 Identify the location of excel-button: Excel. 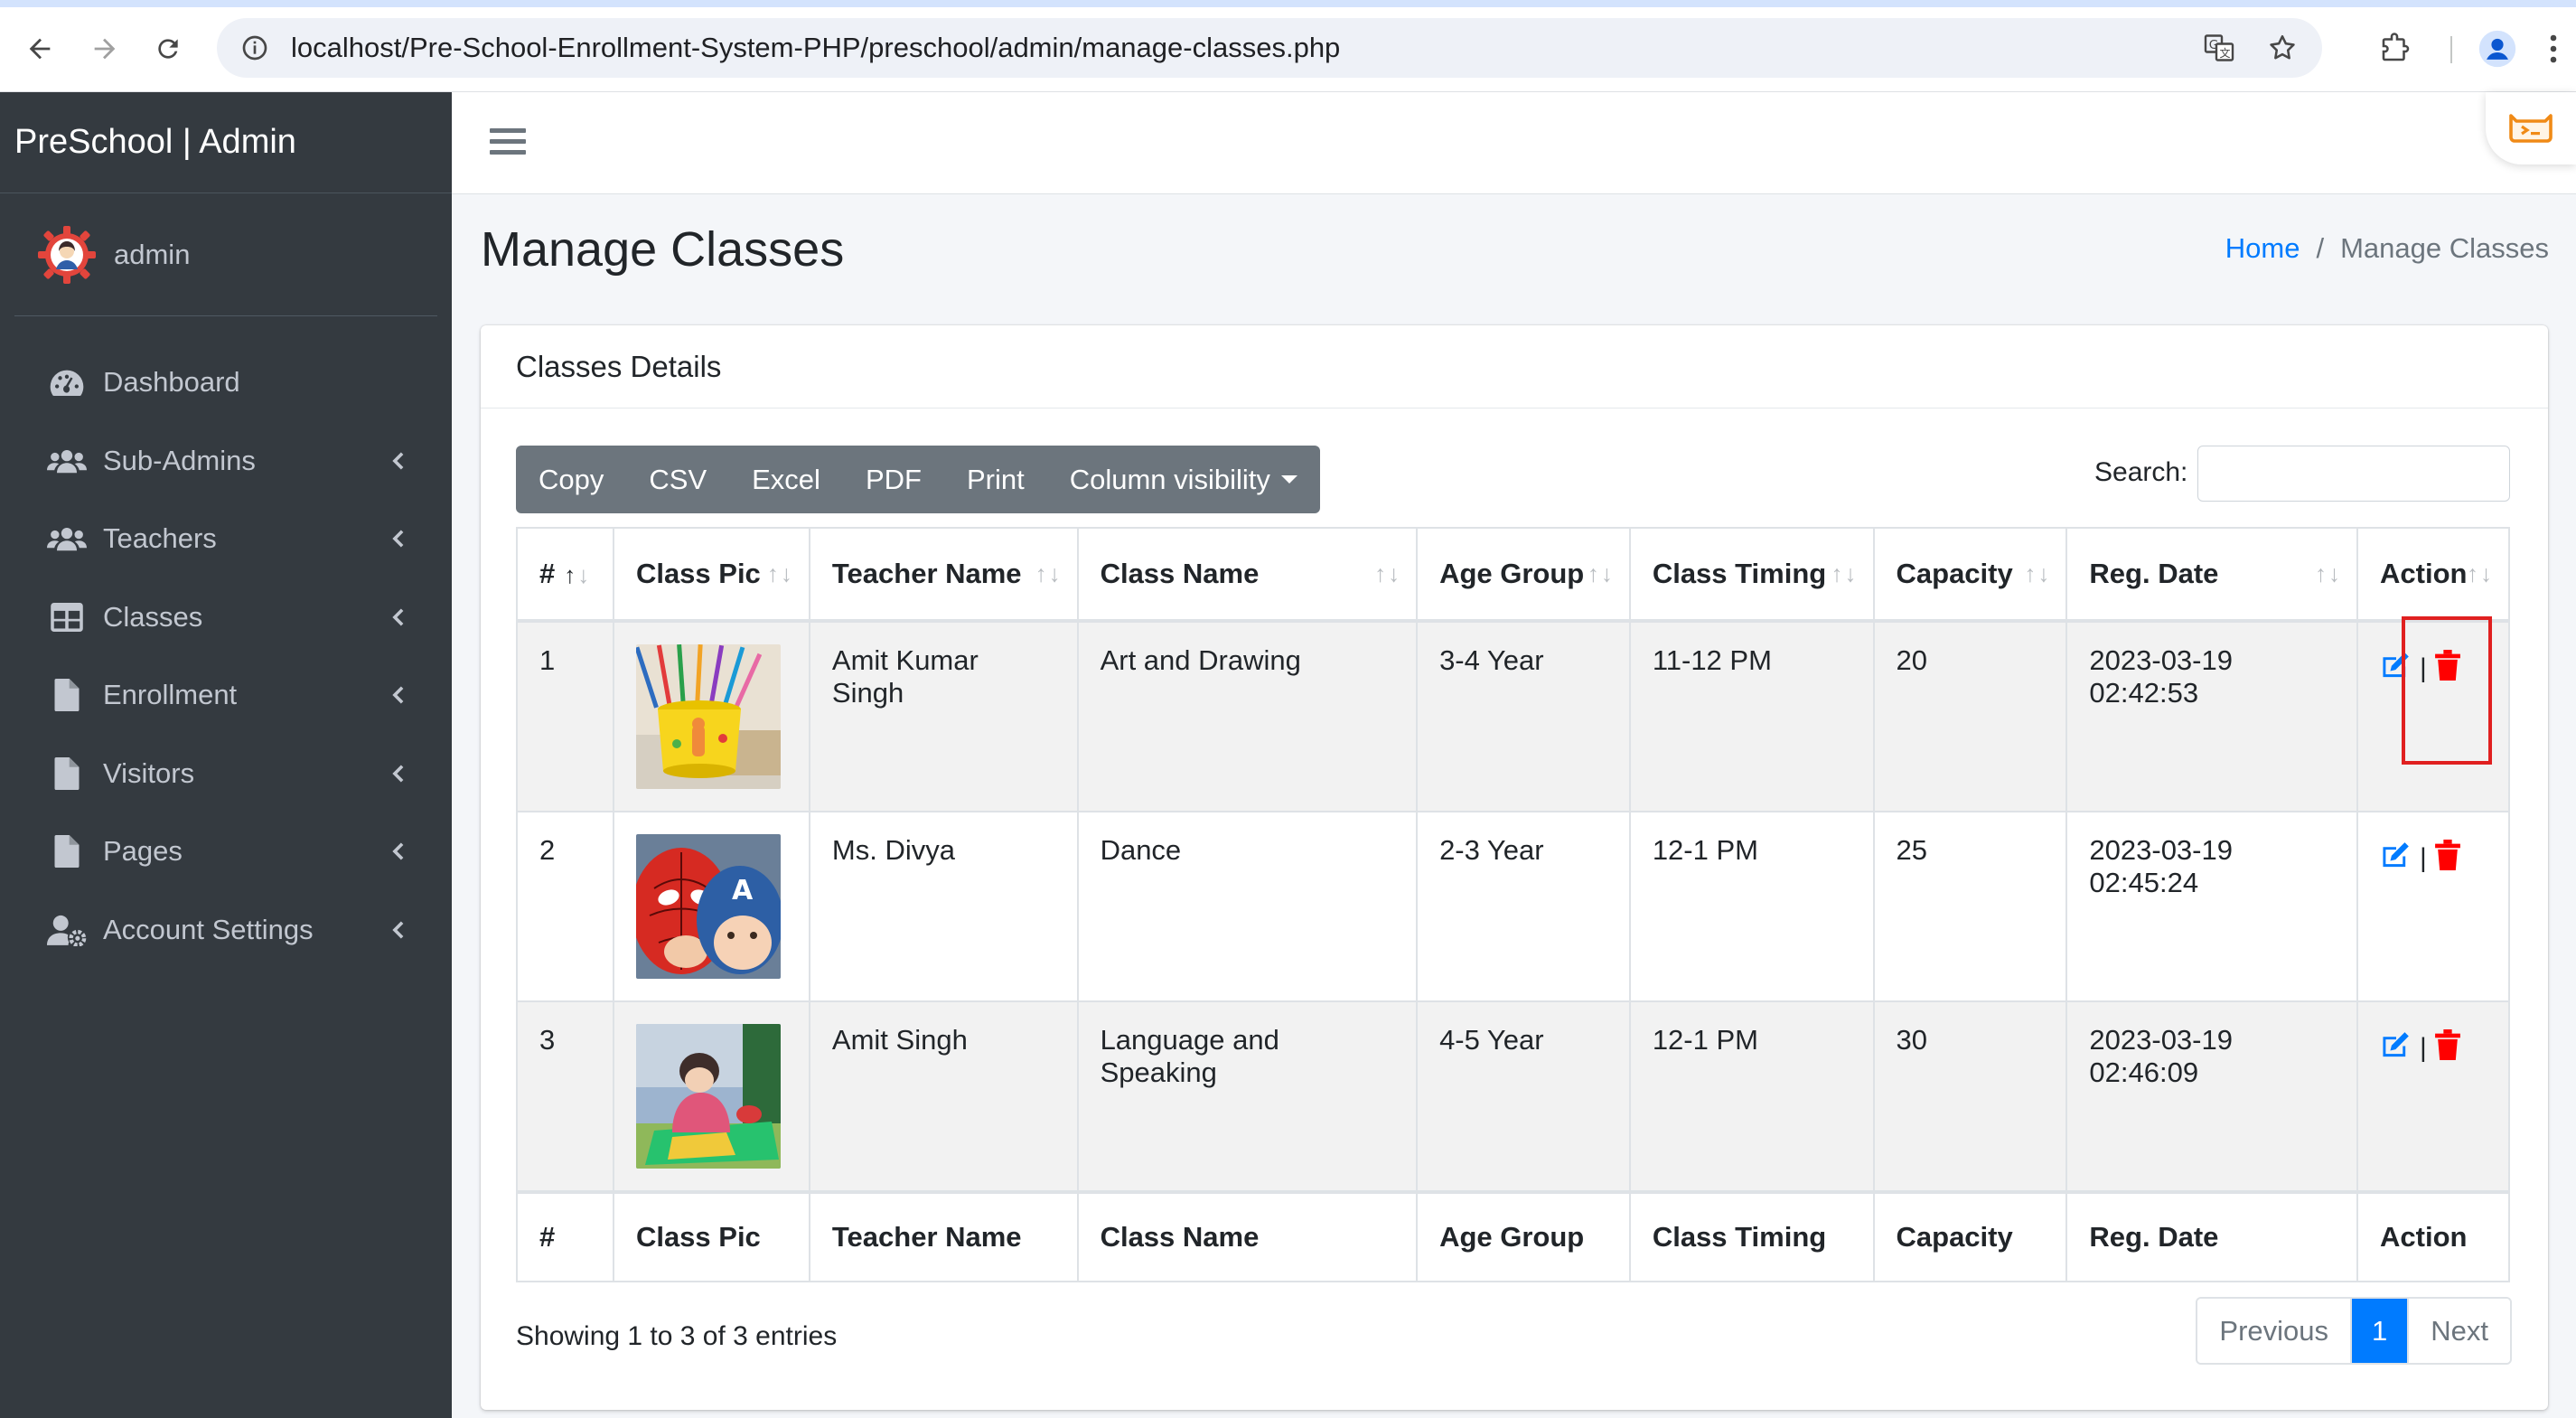
(786, 479).